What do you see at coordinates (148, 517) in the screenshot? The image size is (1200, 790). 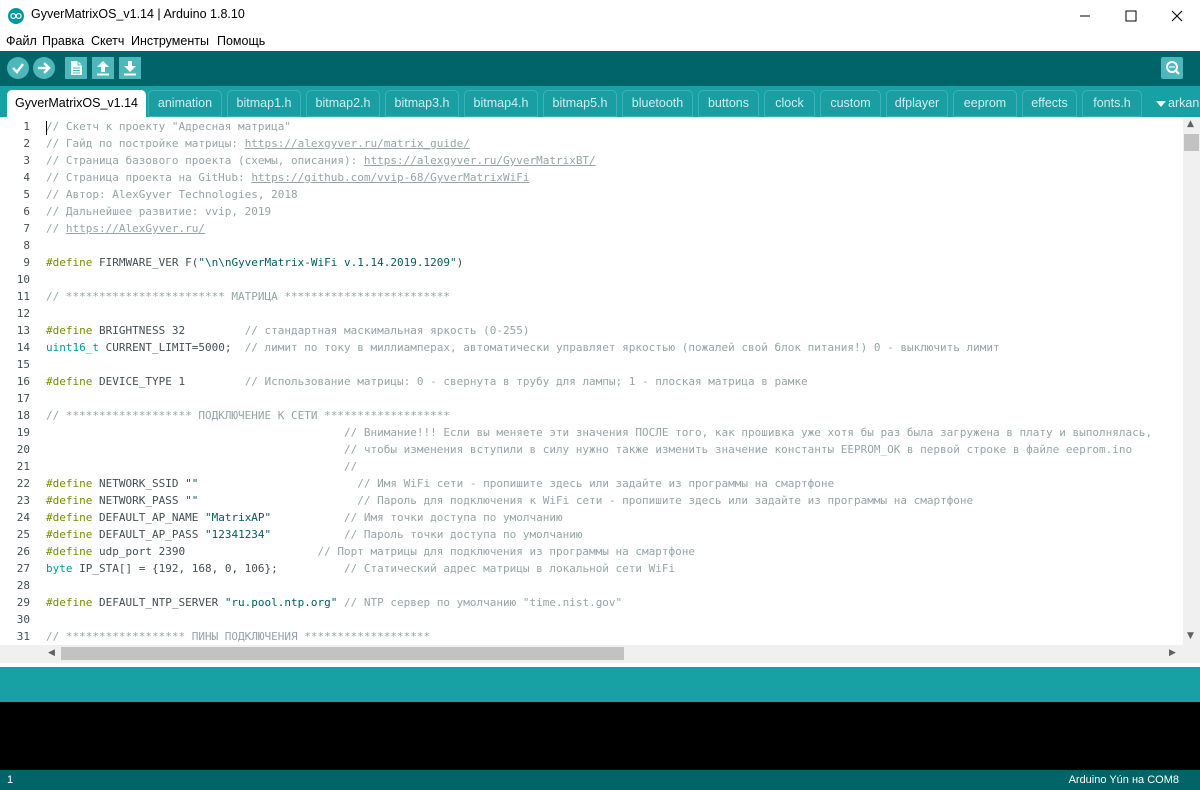 I see `code-token: DEFAULT_AP_NAME` at bounding box center [148, 517].